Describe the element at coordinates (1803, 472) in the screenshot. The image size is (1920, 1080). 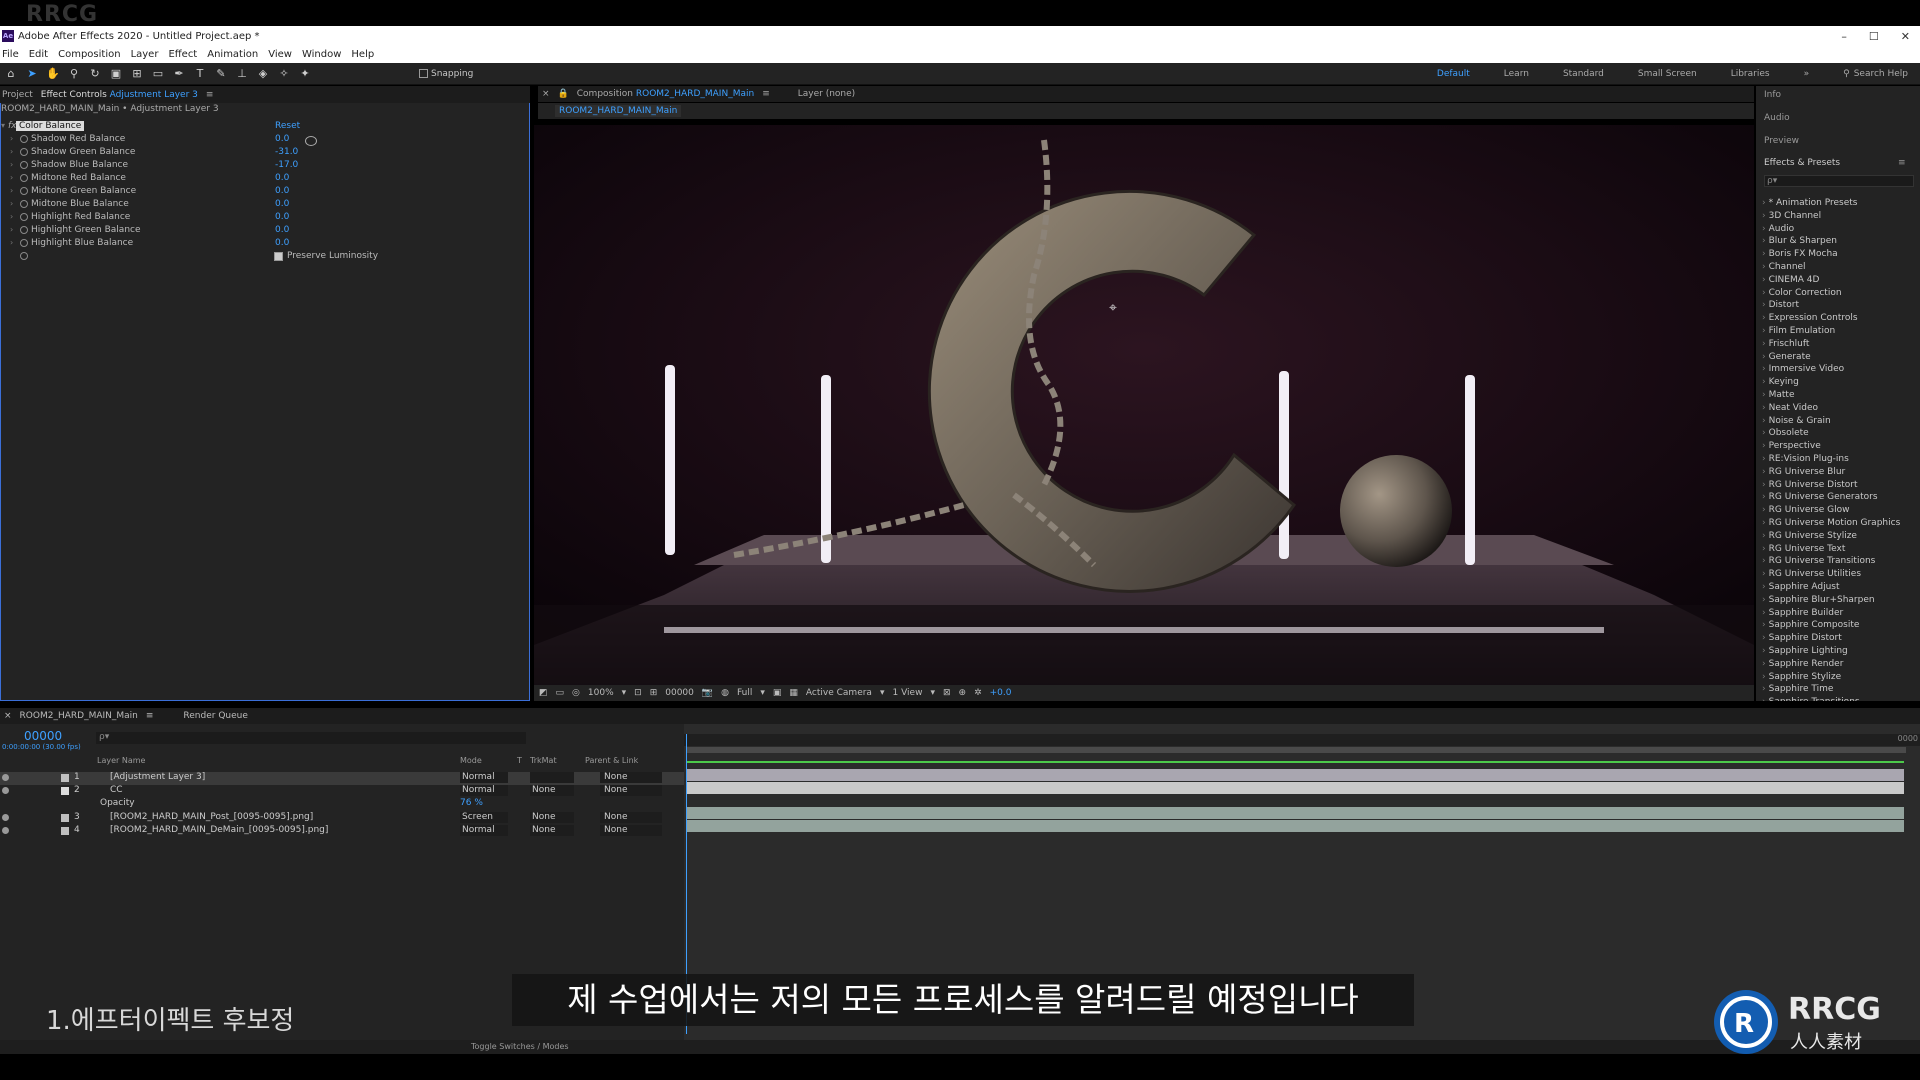
I see `effect-category: › RG Universe Blur` at that location.